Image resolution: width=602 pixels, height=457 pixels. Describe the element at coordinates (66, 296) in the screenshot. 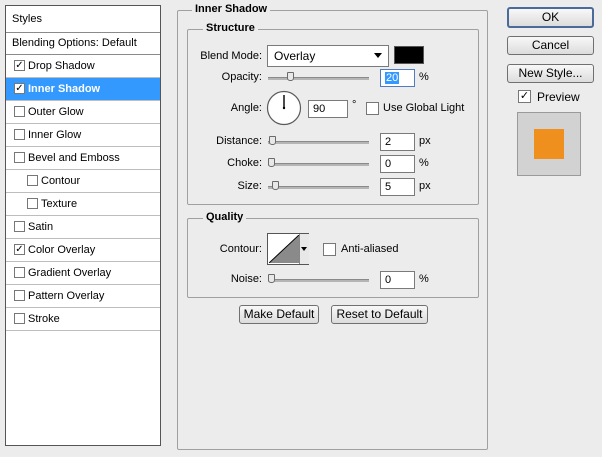

I see `style-item-label: Pattern Overlay` at that location.